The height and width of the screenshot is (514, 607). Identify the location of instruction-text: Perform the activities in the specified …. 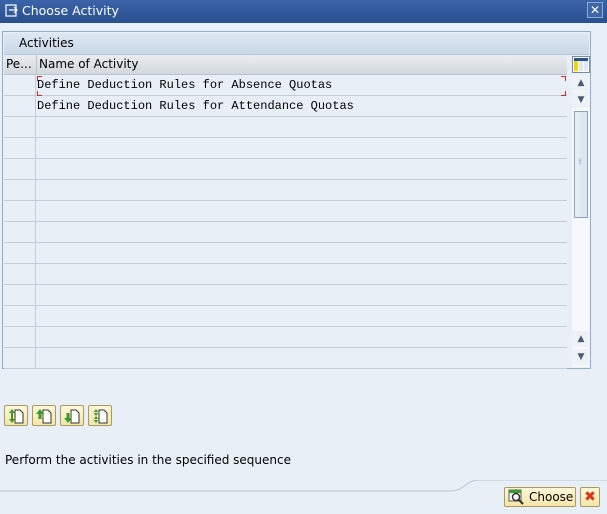
(148, 460).